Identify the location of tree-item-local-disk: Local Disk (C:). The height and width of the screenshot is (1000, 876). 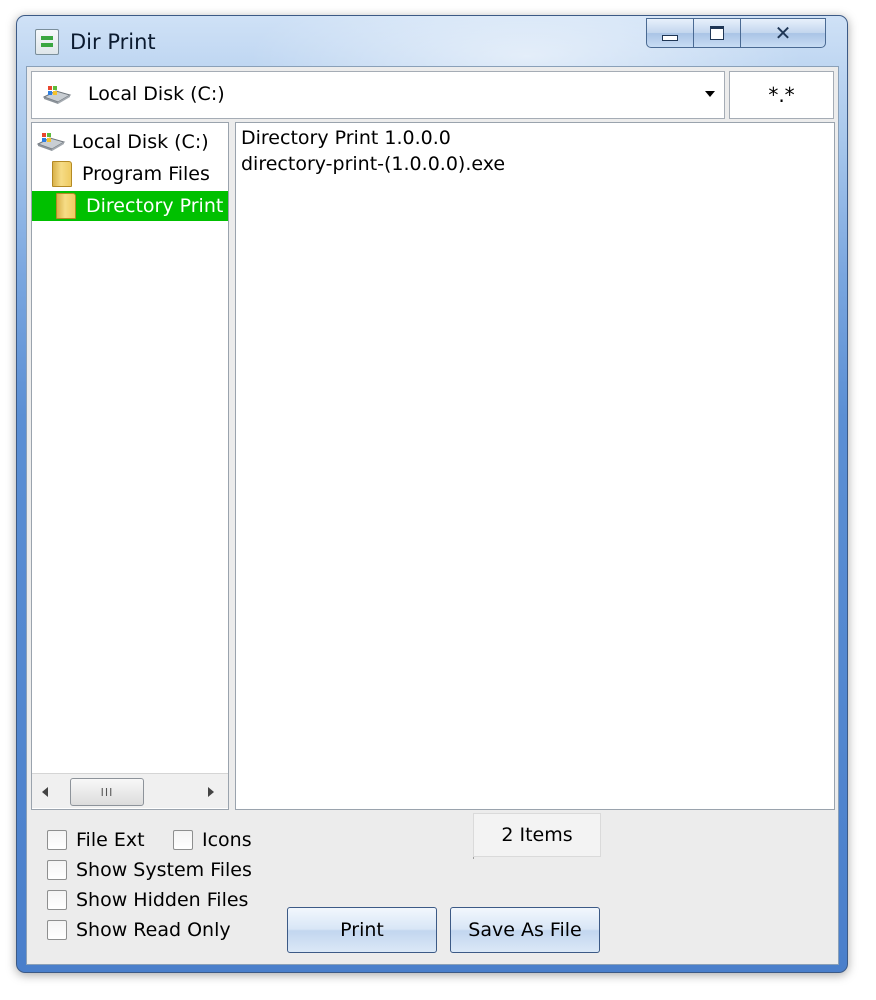
(122, 142).